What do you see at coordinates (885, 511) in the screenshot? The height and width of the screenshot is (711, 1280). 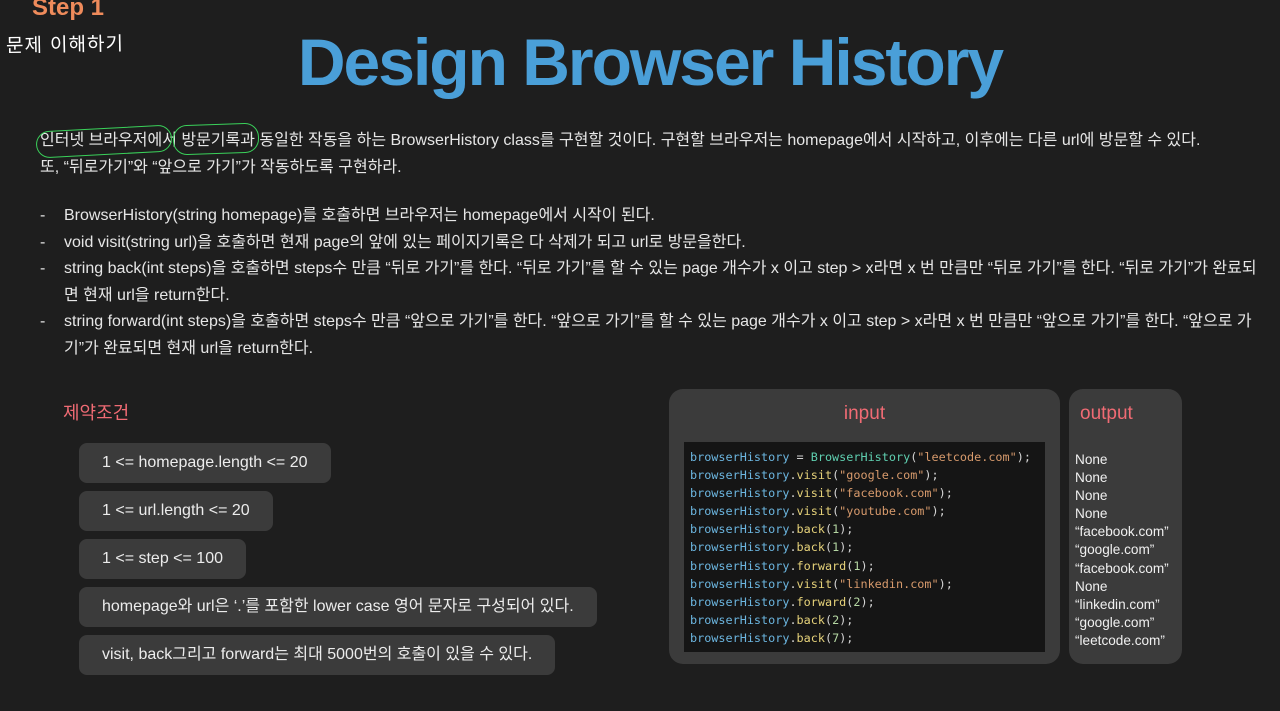 I see `code-argument: "youtube.com"` at bounding box center [885, 511].